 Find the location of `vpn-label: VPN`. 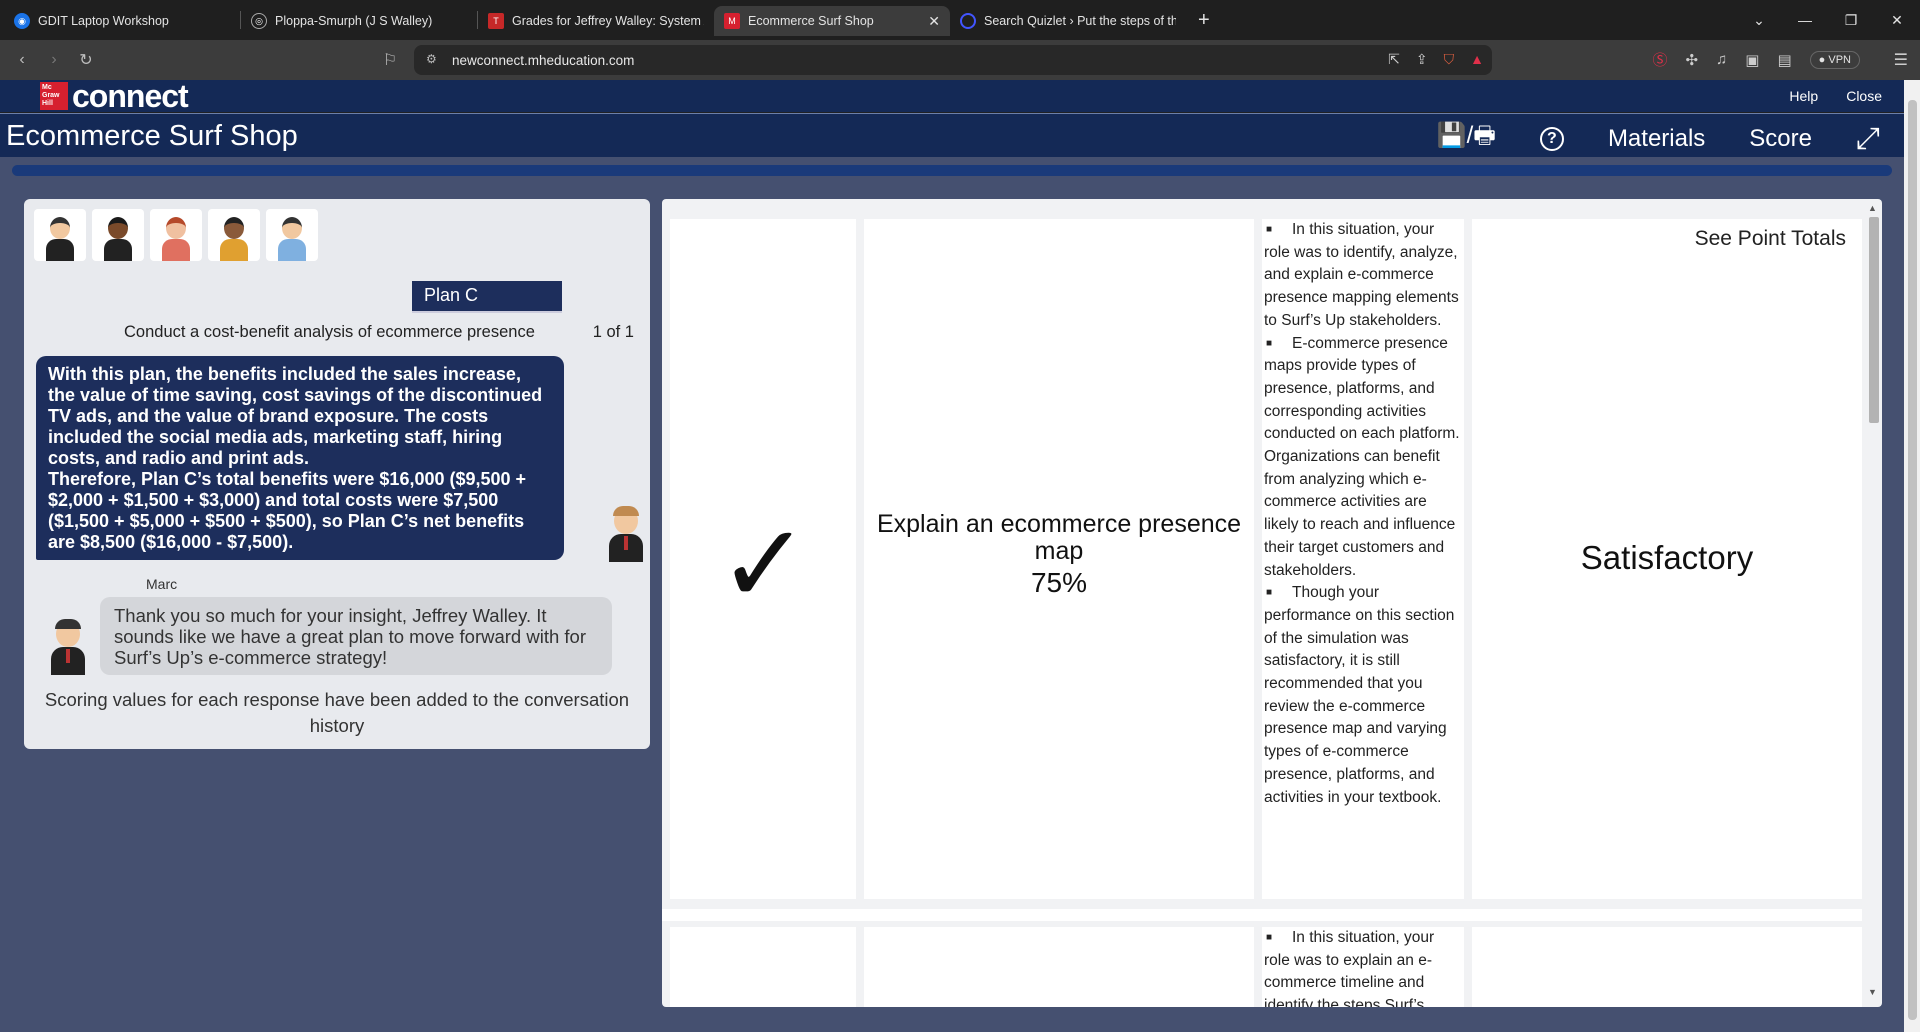

vpn-label: VPN is located at coordinates (1839, 59).